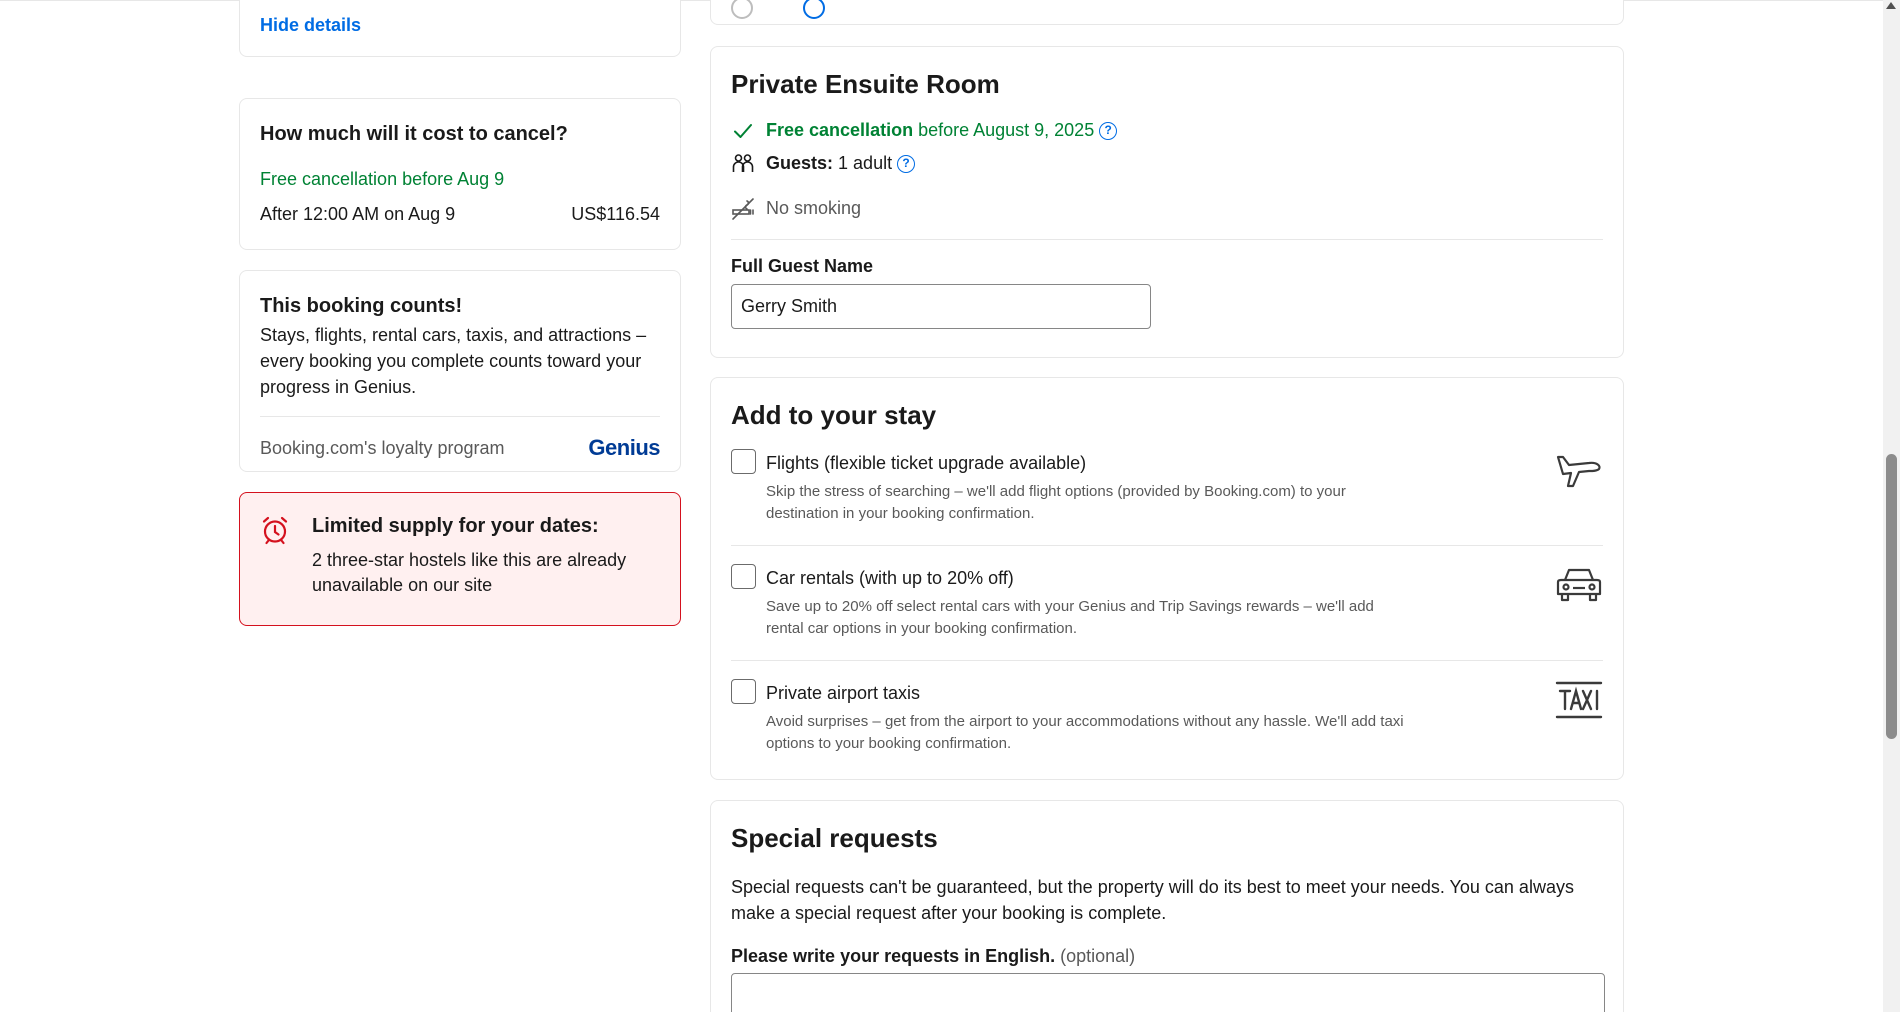 The height and width of the screenshot is (1012, 1900). What do you see at coordinates (624, 447) in the screenshot?
I see `genius-logo: Genius` at bounding box center [624, 447].